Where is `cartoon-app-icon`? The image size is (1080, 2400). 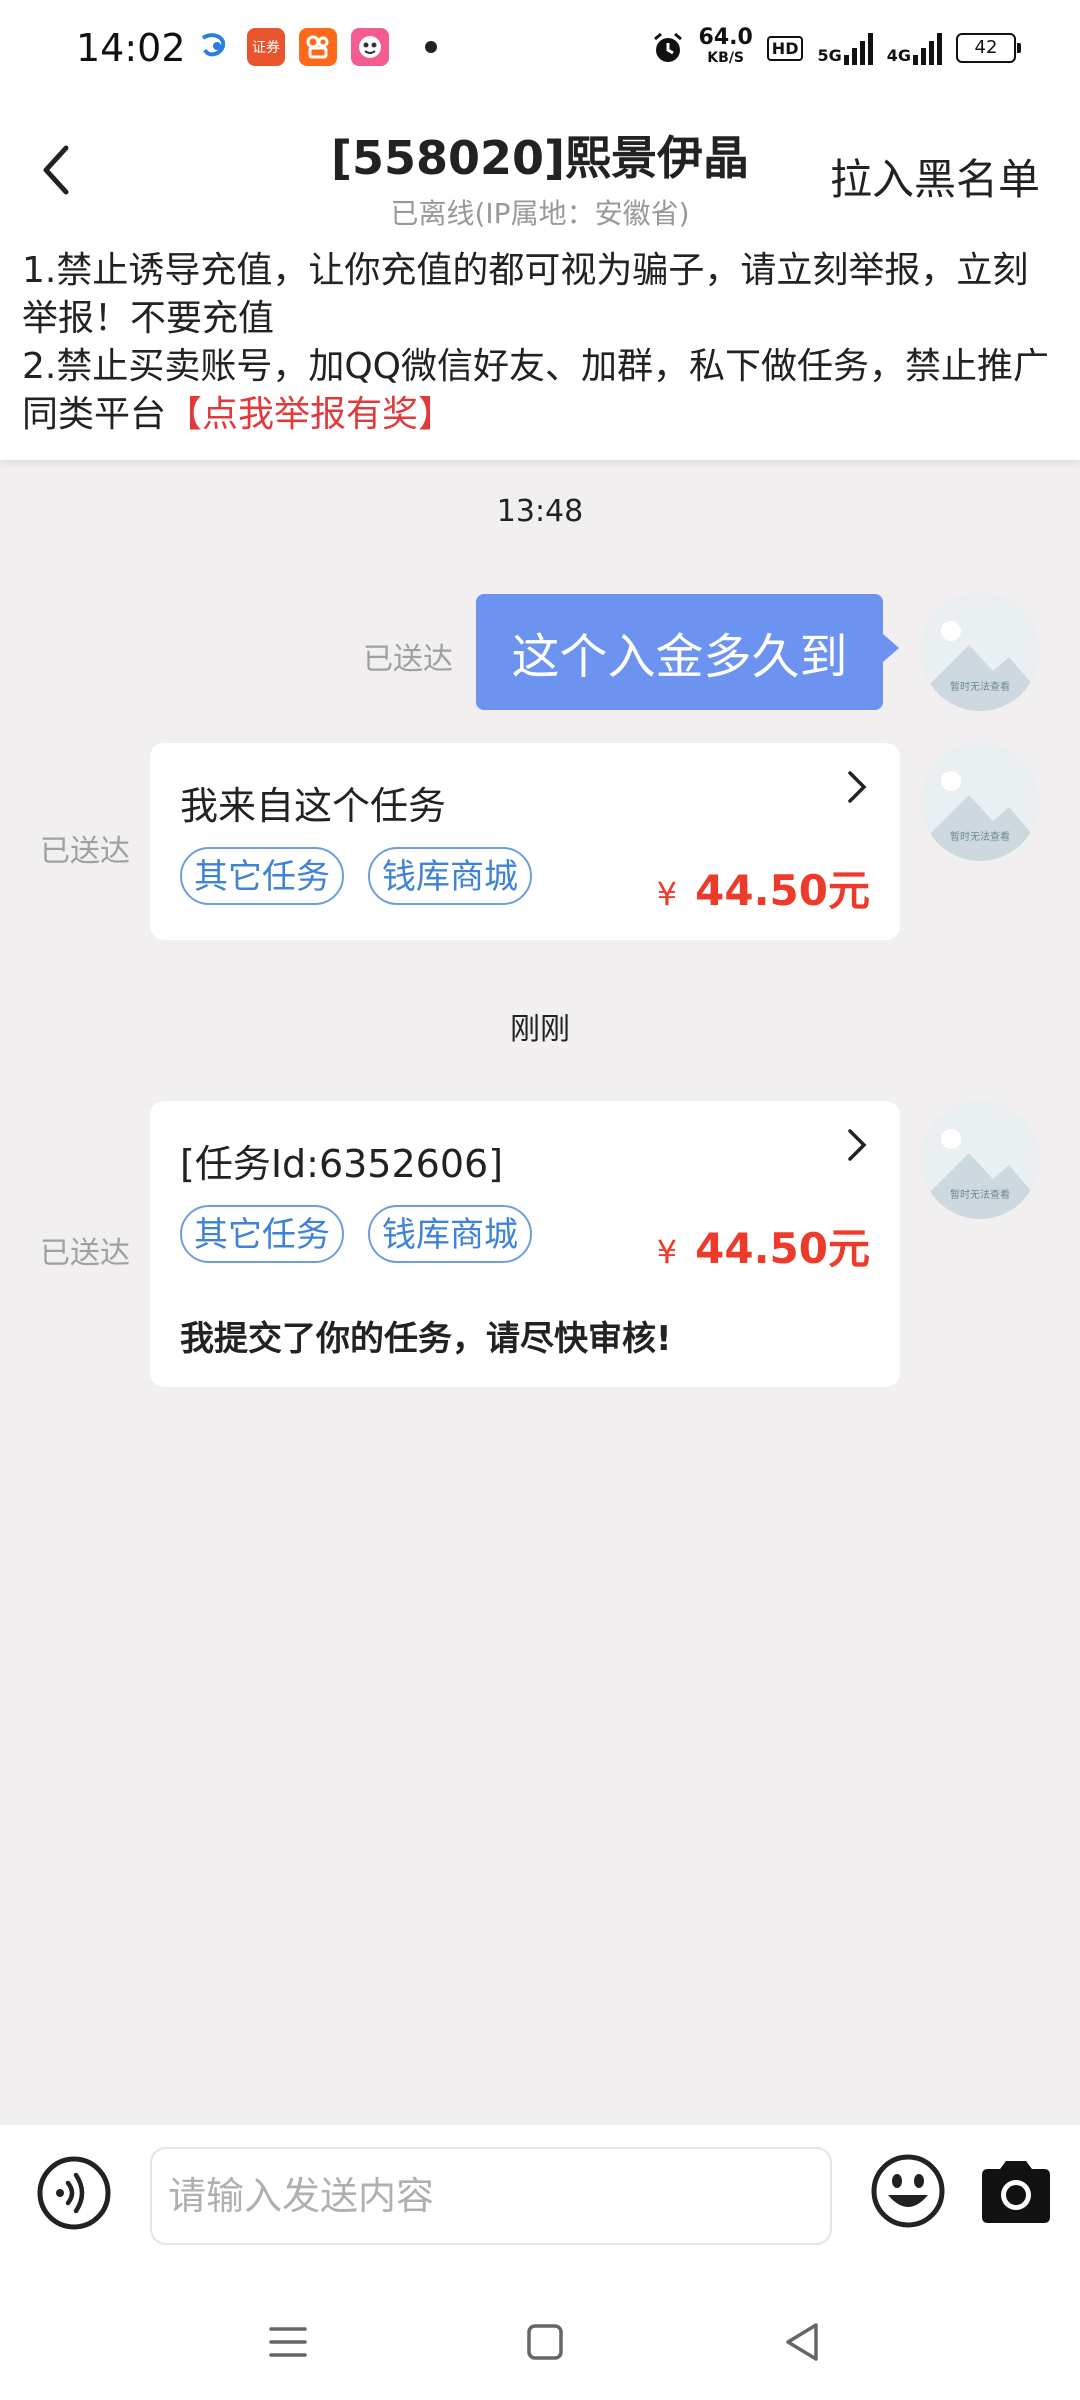 cartoon-app-icon is located at coordinates (370, 47).